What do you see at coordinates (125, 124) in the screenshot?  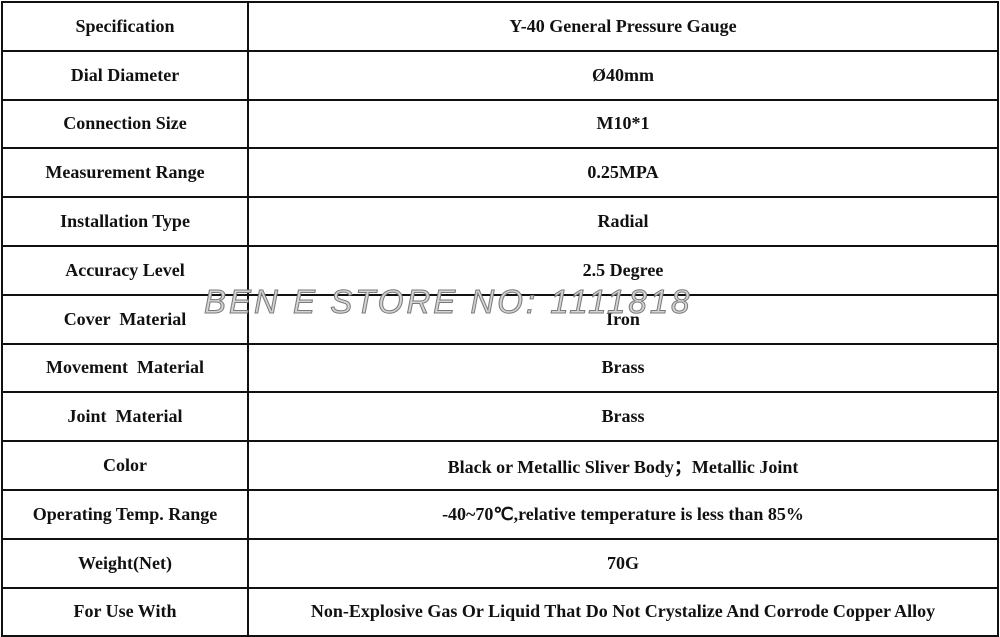 I see `spec-label: Connection Size` at bounding box center [125, 124].